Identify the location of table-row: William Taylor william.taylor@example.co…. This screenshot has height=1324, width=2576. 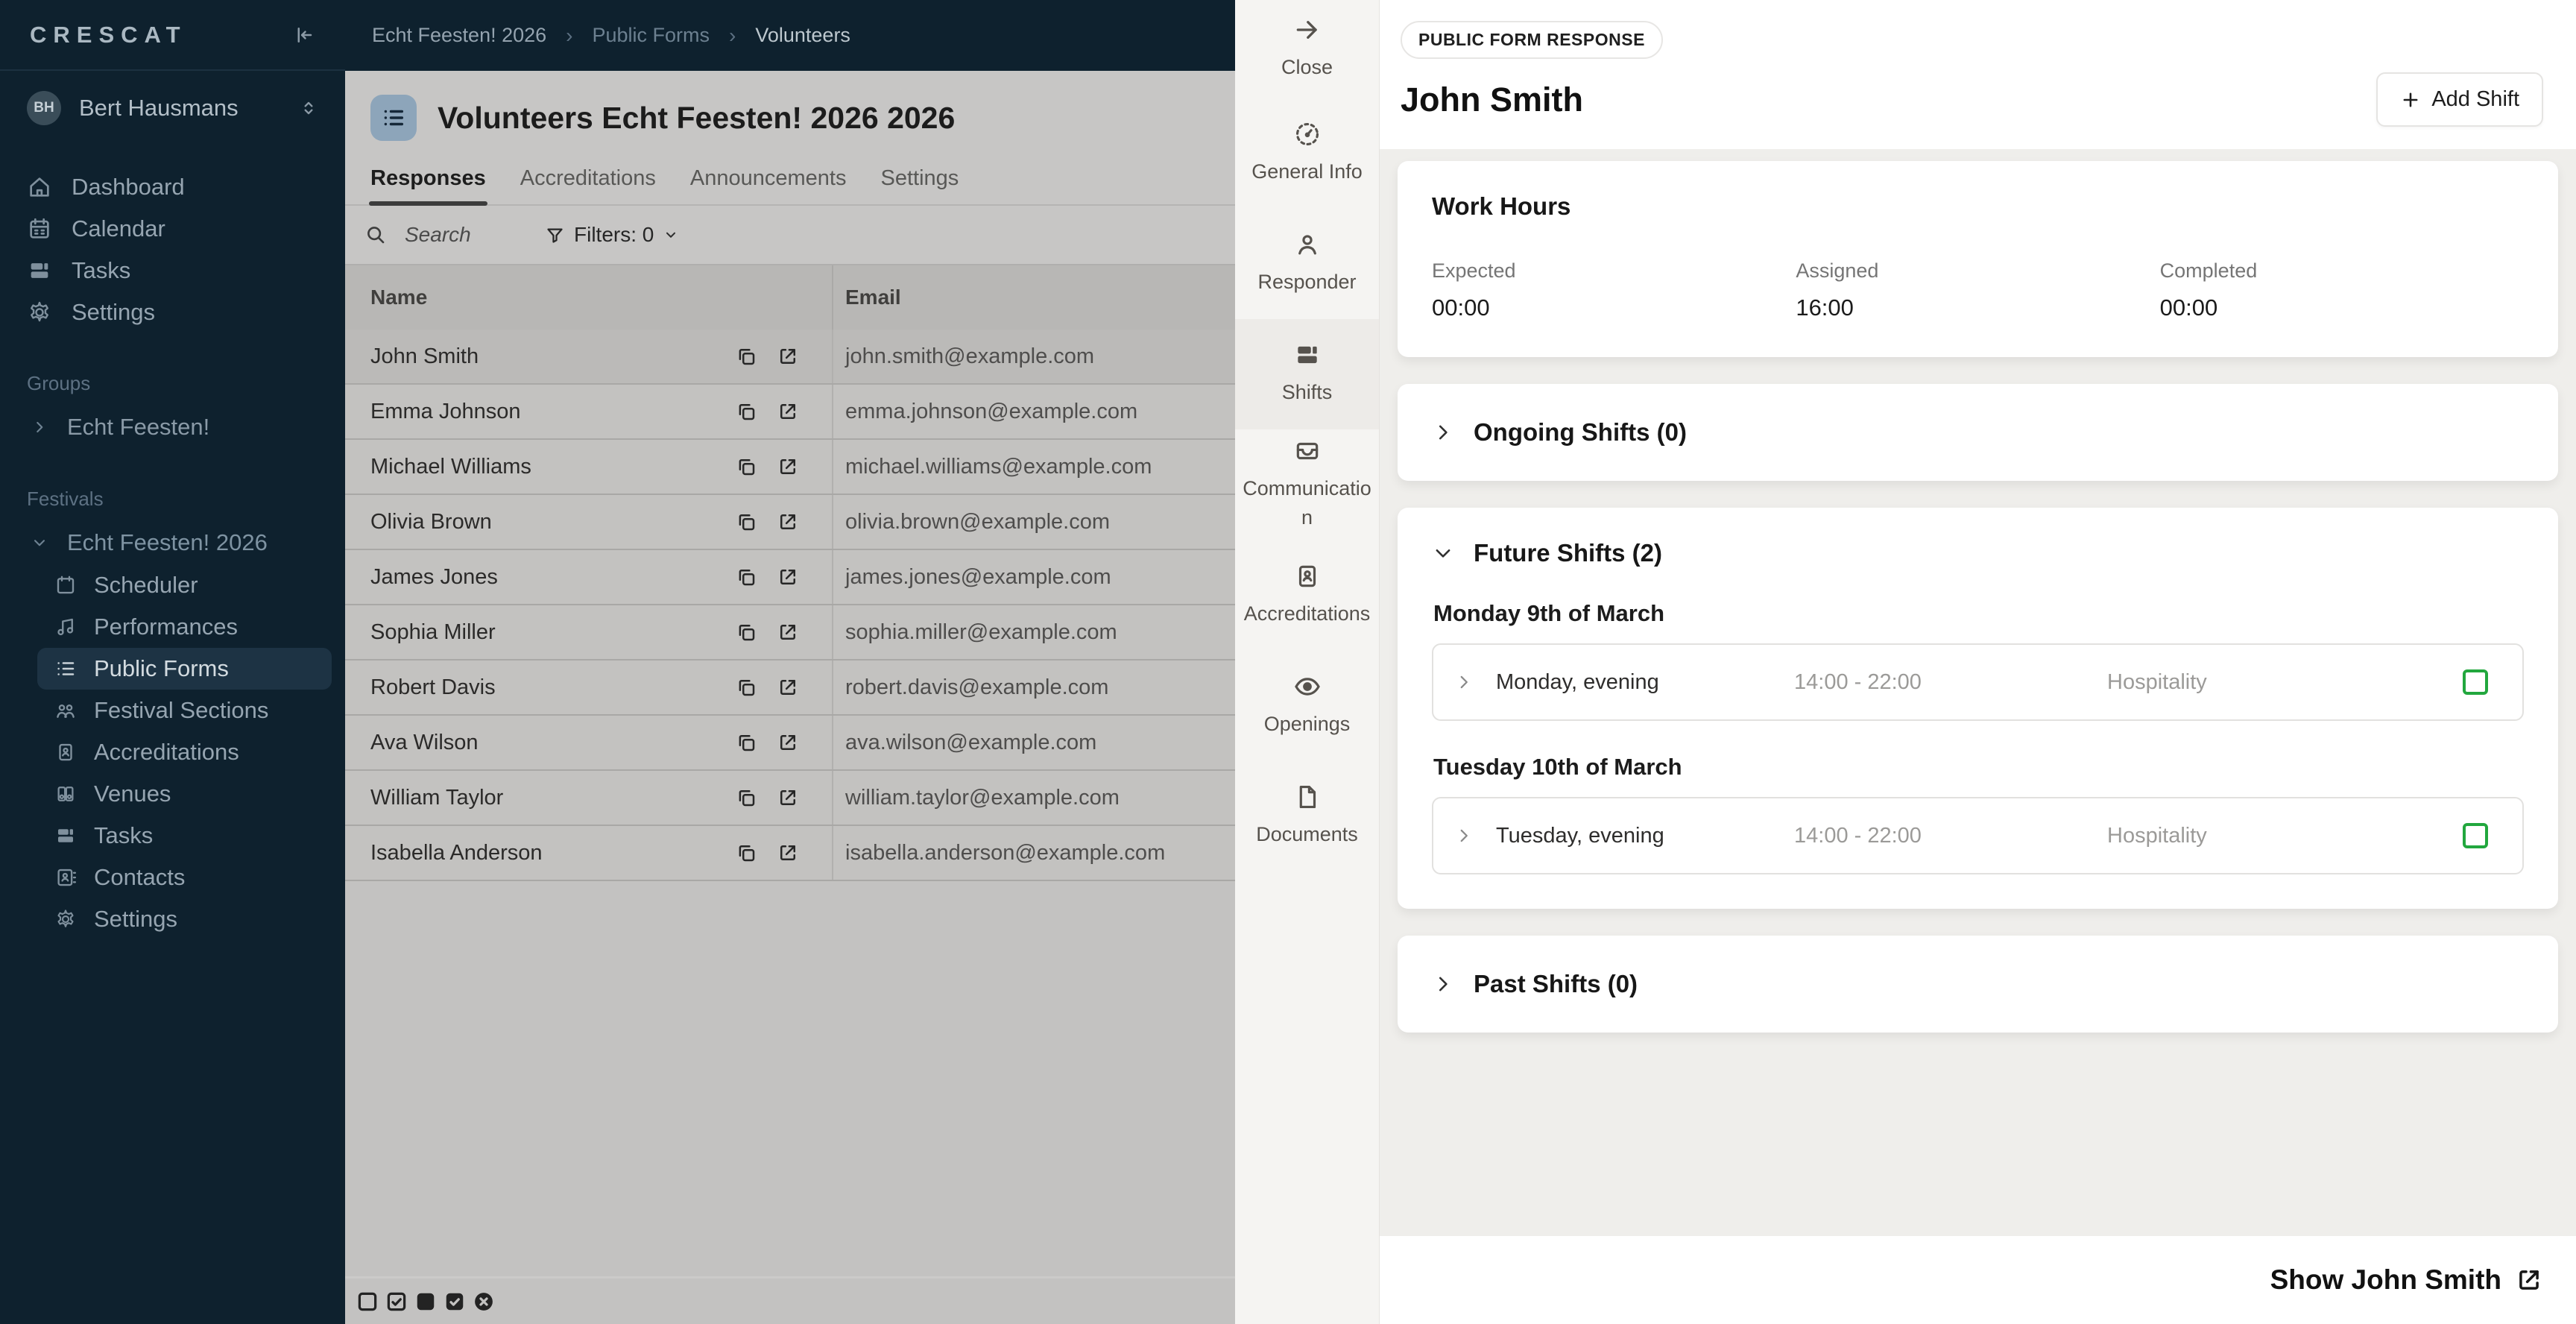
(790, 798).